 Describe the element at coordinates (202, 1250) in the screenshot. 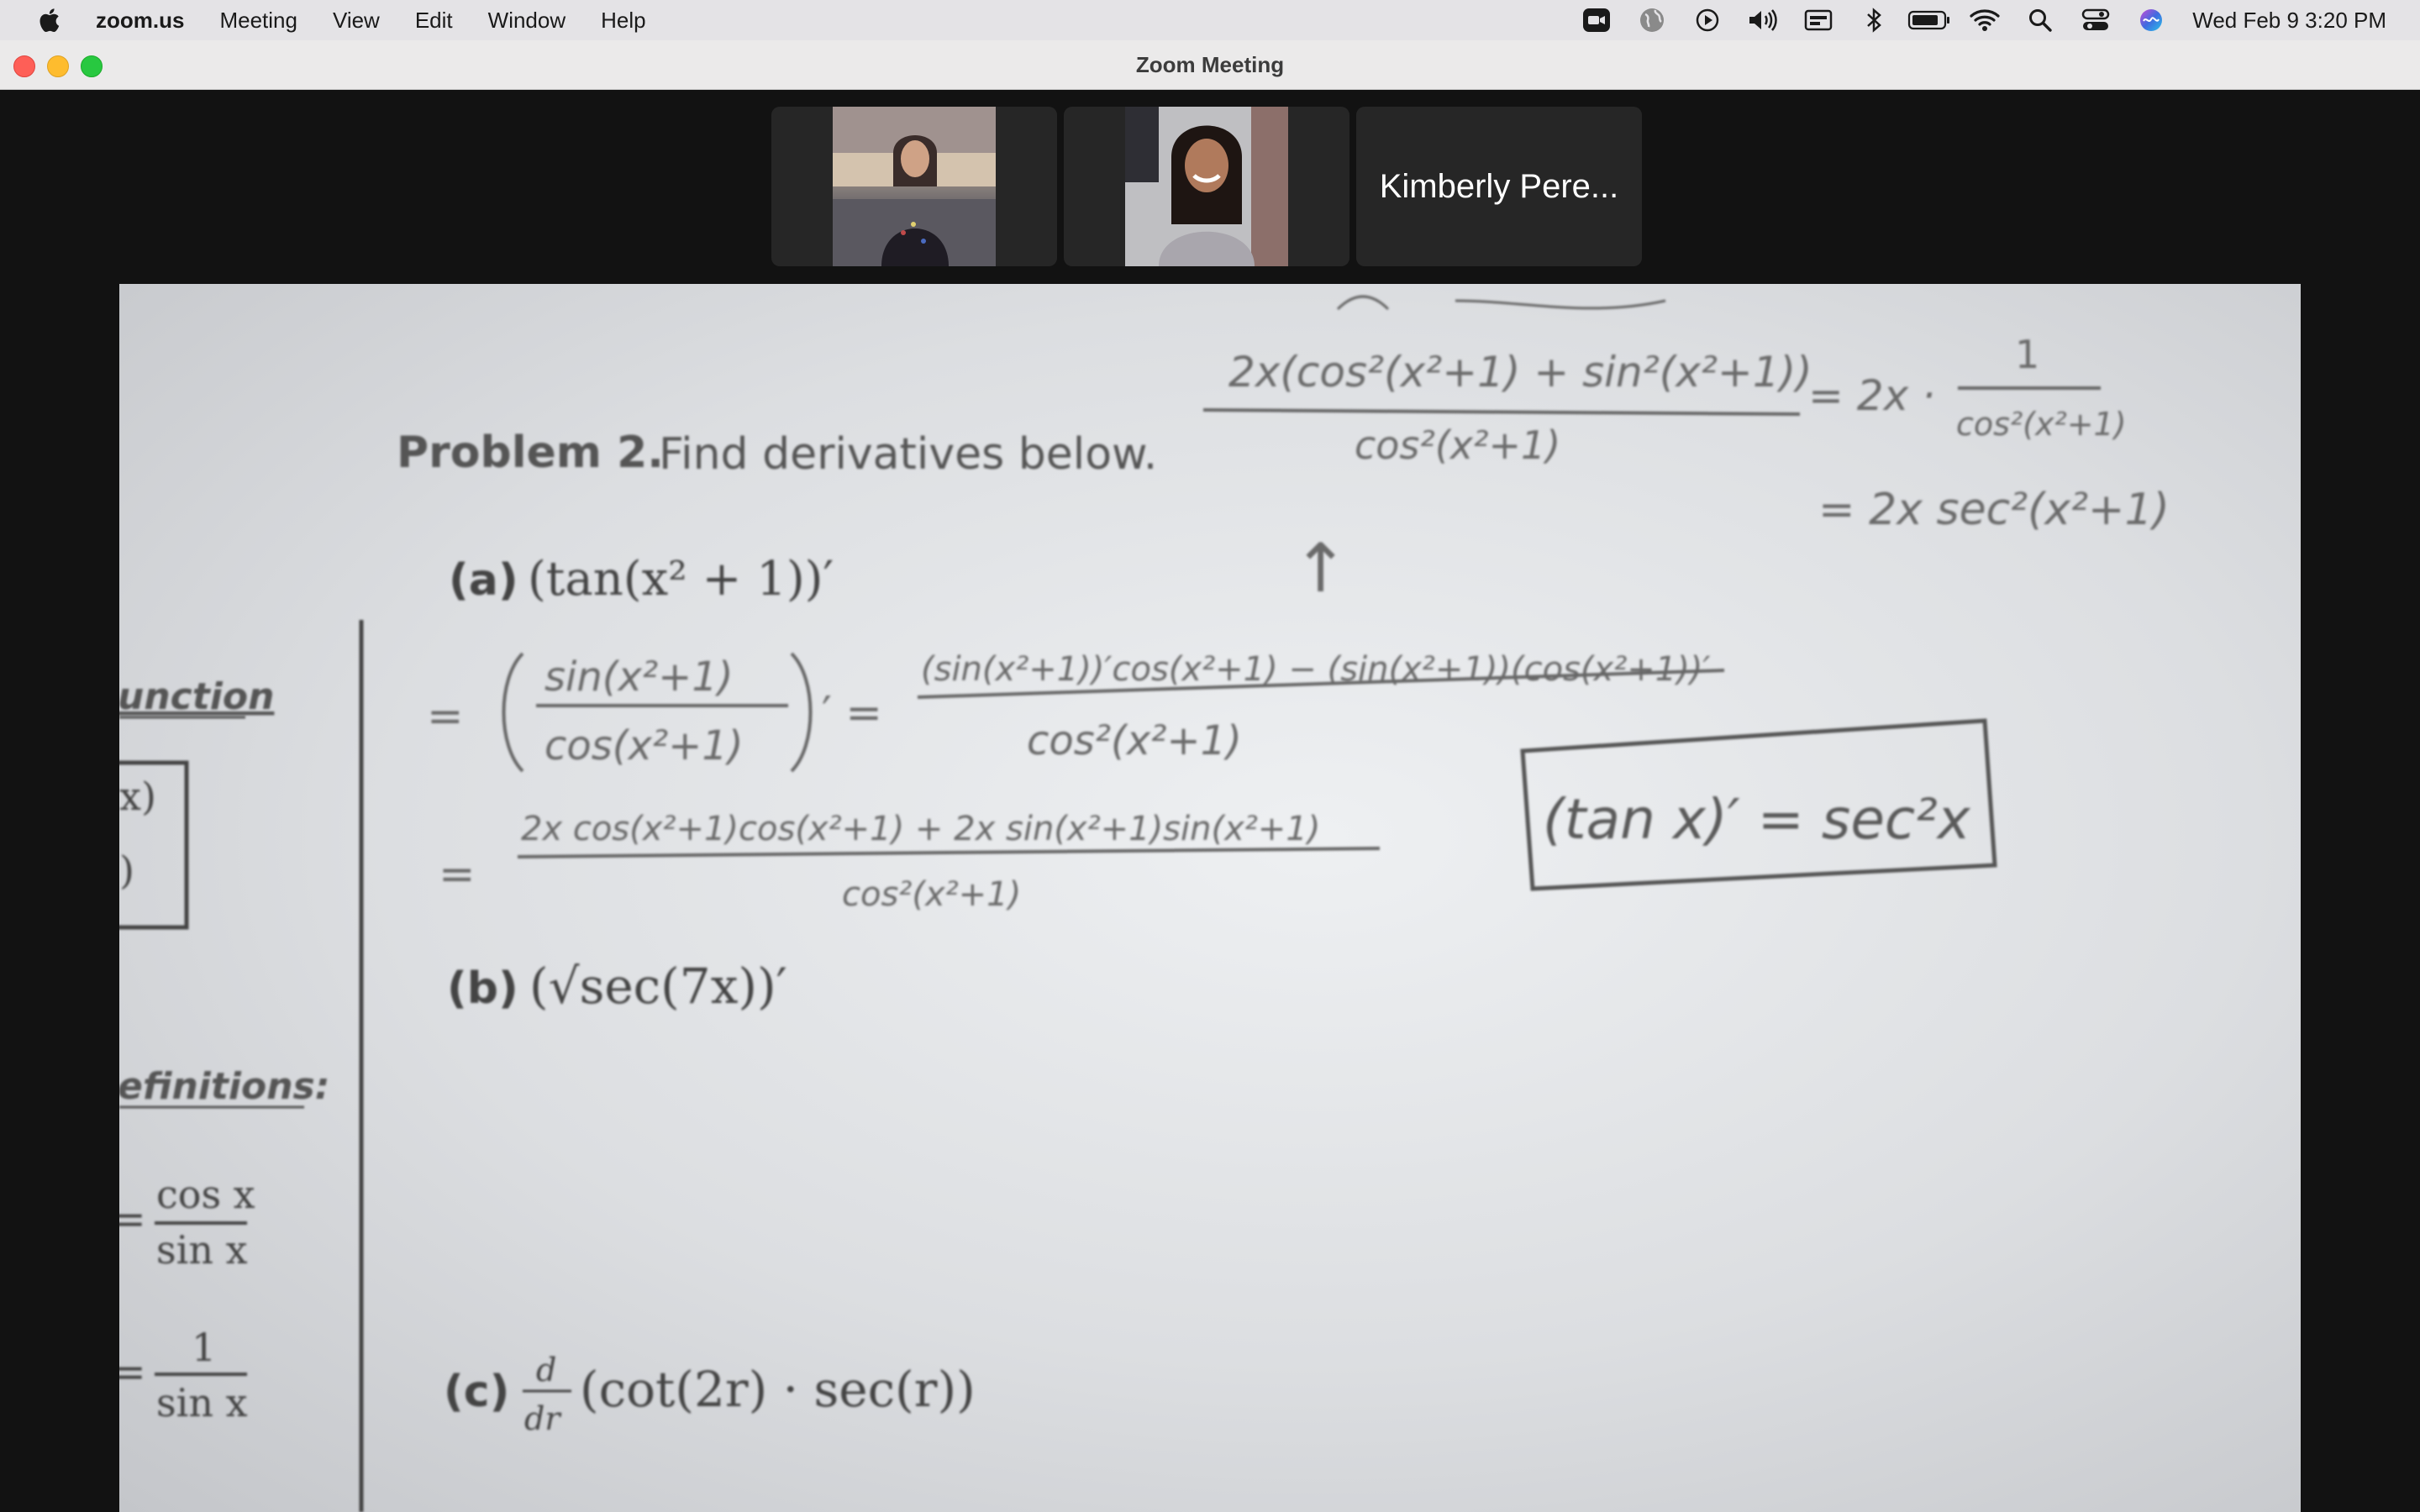

I see `sidebar-sin-1: sin x` at that location.